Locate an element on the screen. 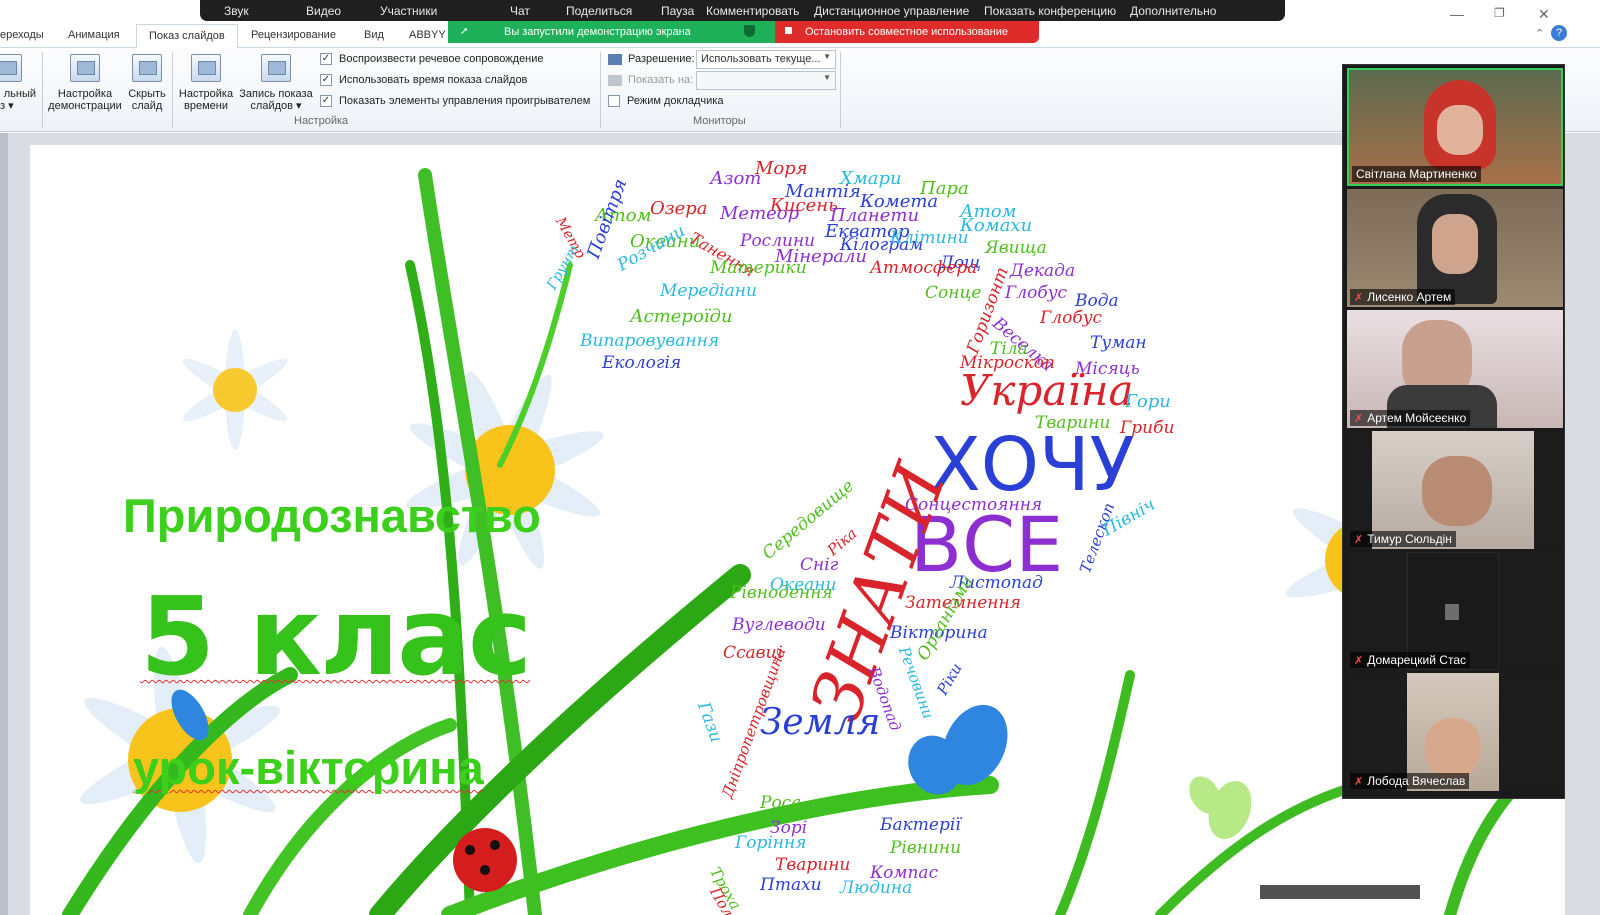 This screenshot has width=1600, height=915. use-timings-label: Использовать время показа слайдов is located at coordinates (433, 80).